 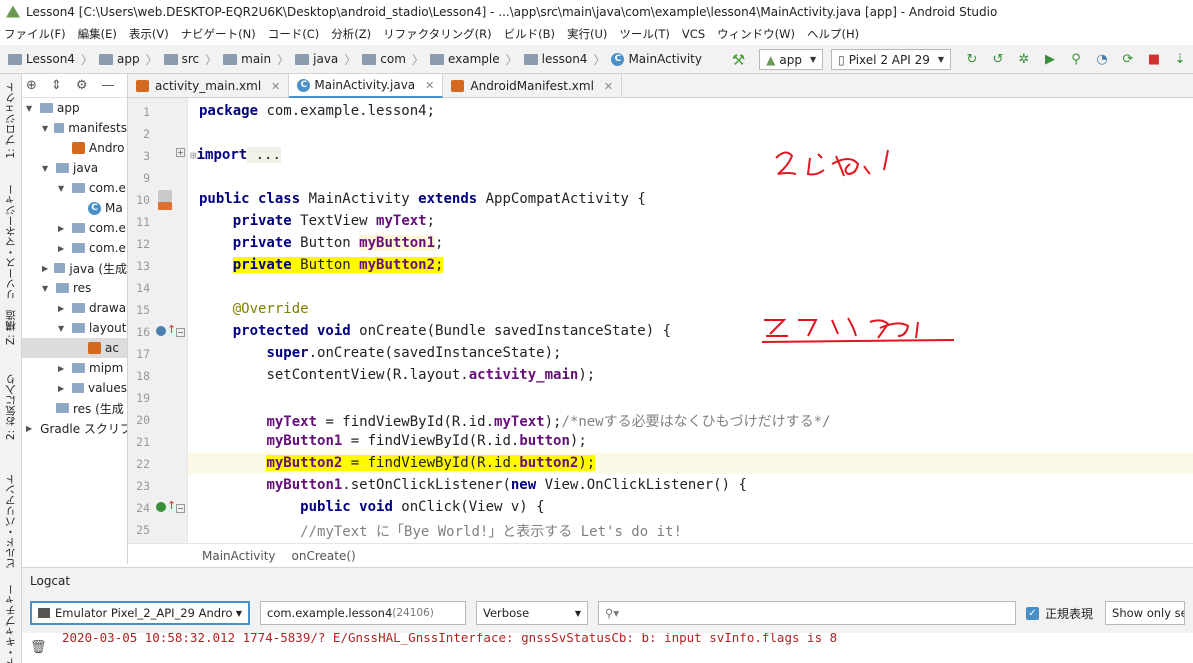 I want to click on tab-mainactivity-java: C MainActivity.java ✕, so click(x=366, y=86).